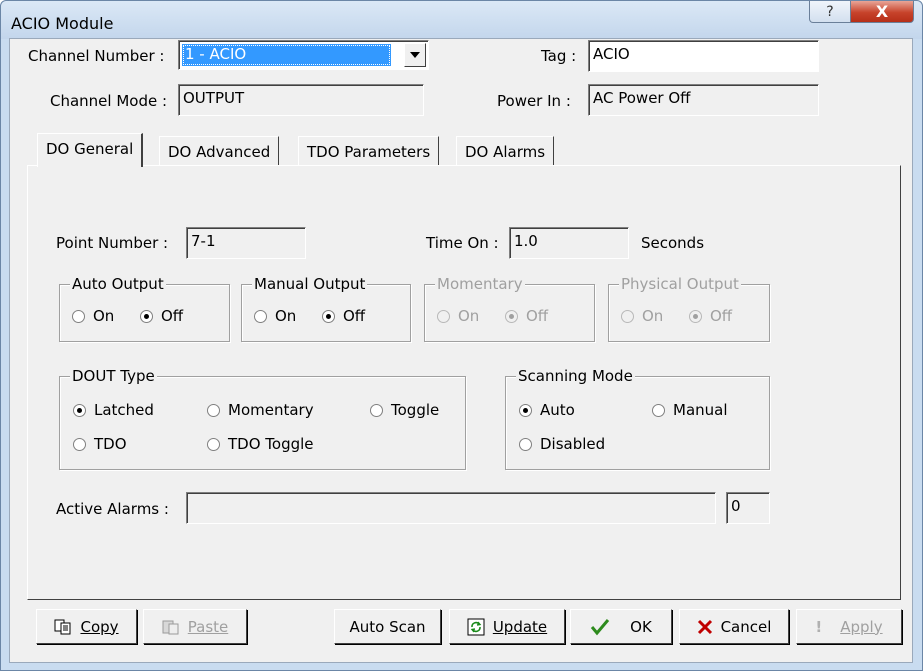  What do you see at coordinates (621, 626) in the screenshot?
I see `ok-button: OK` at bounding box center [621, 626].